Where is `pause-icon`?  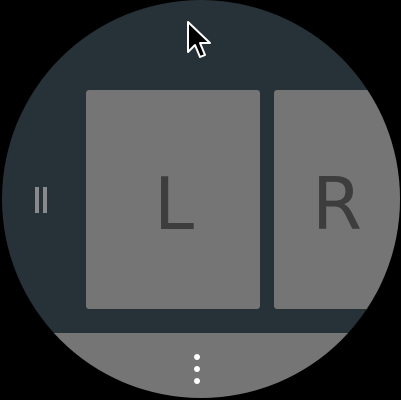 pause-icon is located at coordinates (37, 200).